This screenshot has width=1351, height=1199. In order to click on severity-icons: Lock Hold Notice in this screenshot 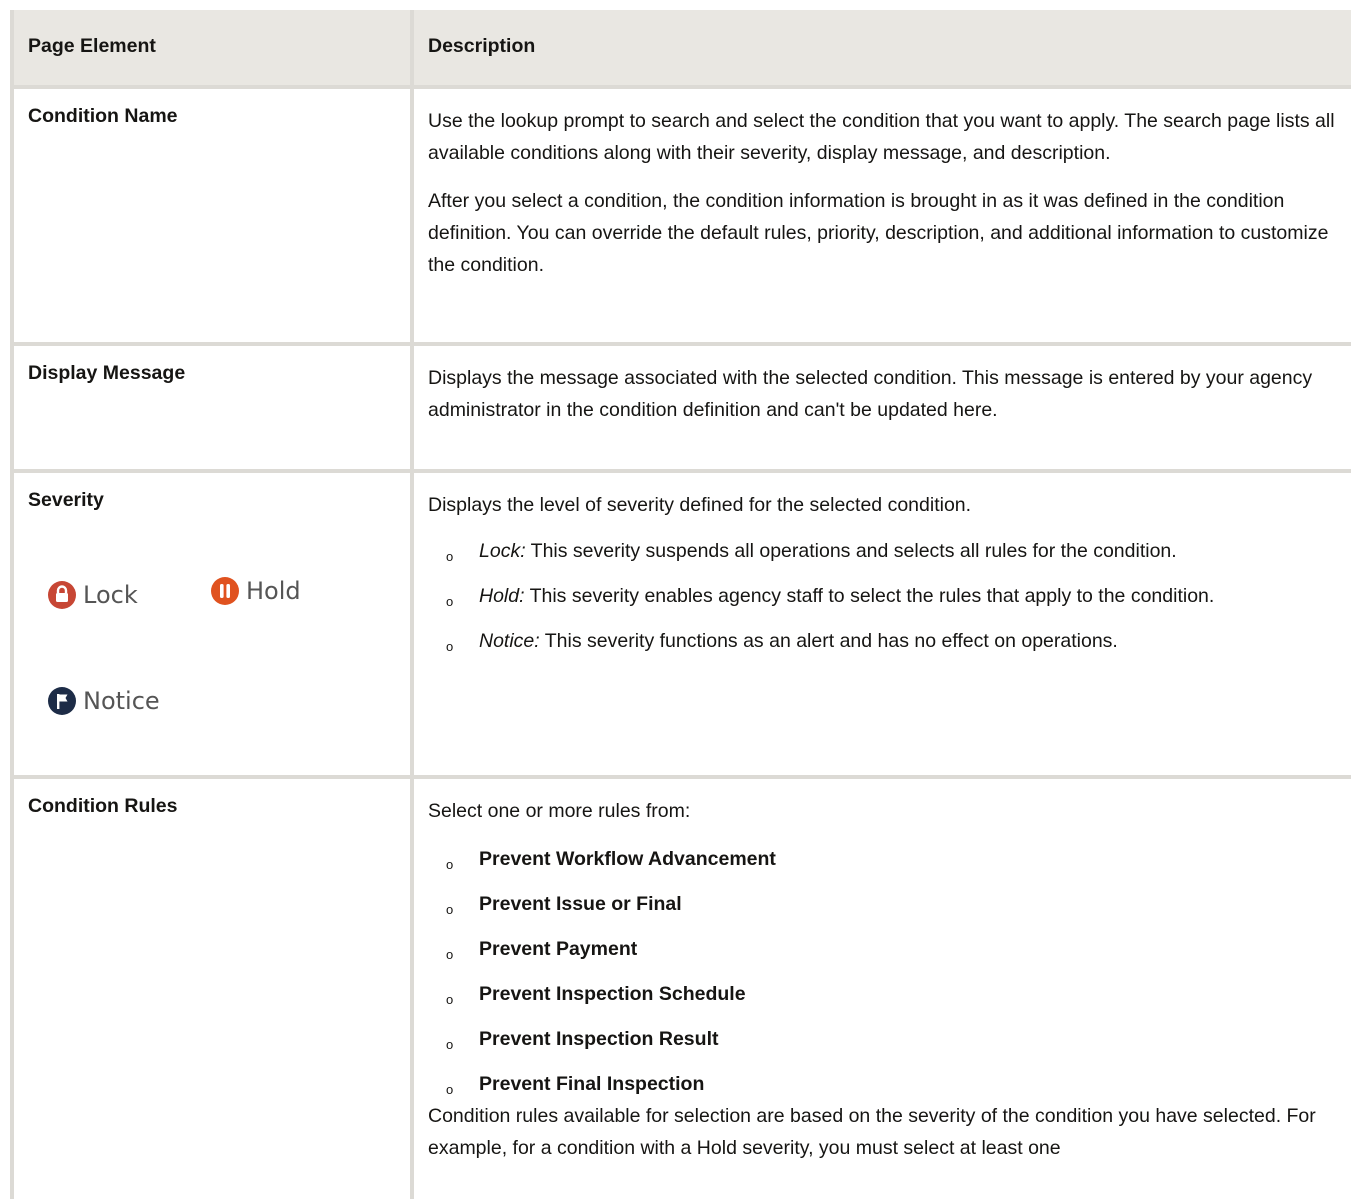, I will do `click(212, 613)`.